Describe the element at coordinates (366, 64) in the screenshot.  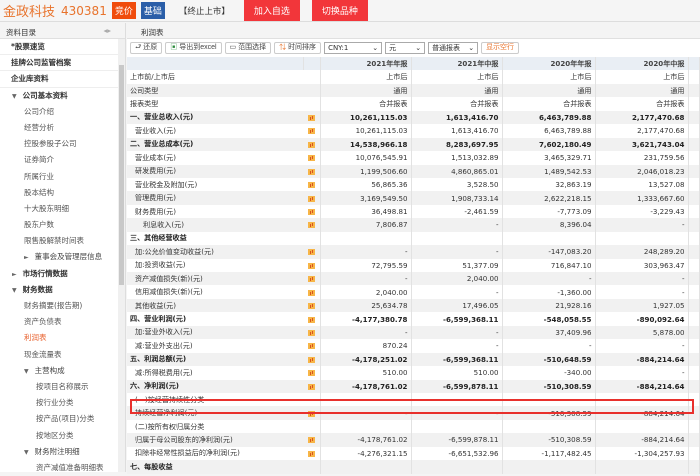
I see `column-header: 2021年年报` at that location.